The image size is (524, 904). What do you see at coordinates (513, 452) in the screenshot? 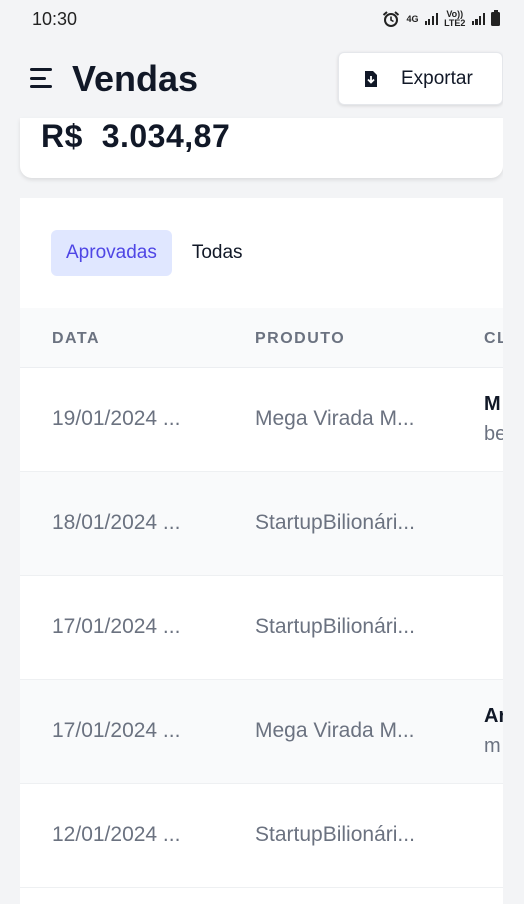
I see `page-right-gutter` at bounding box center [513, 452].